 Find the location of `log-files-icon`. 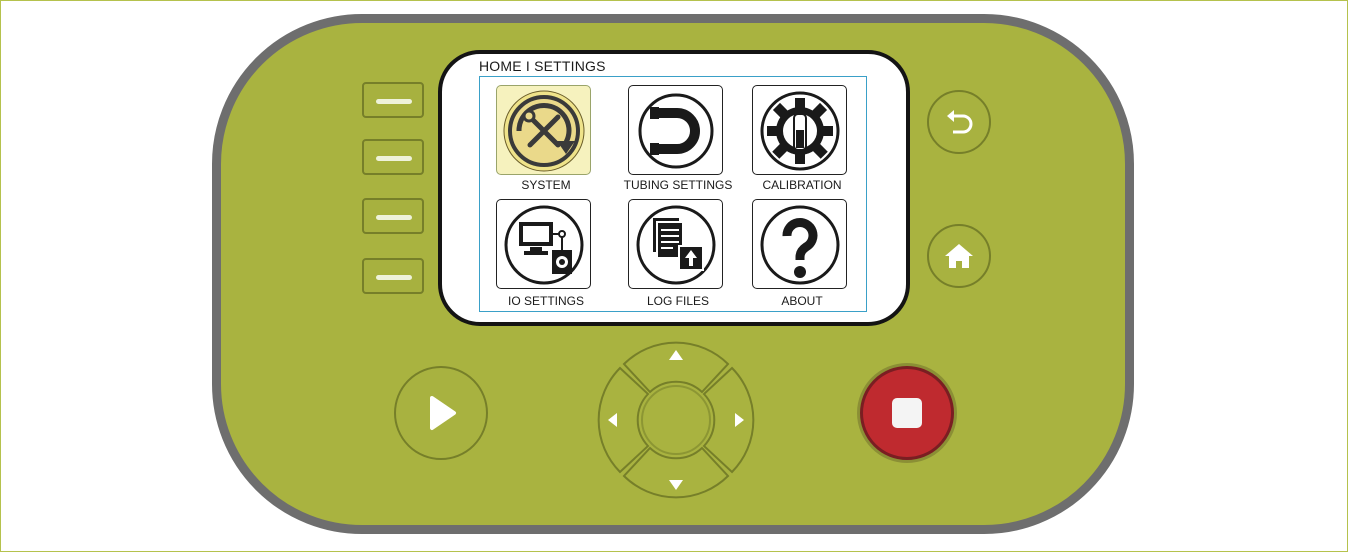

log-files-icon is located at coordinates (676, 245).